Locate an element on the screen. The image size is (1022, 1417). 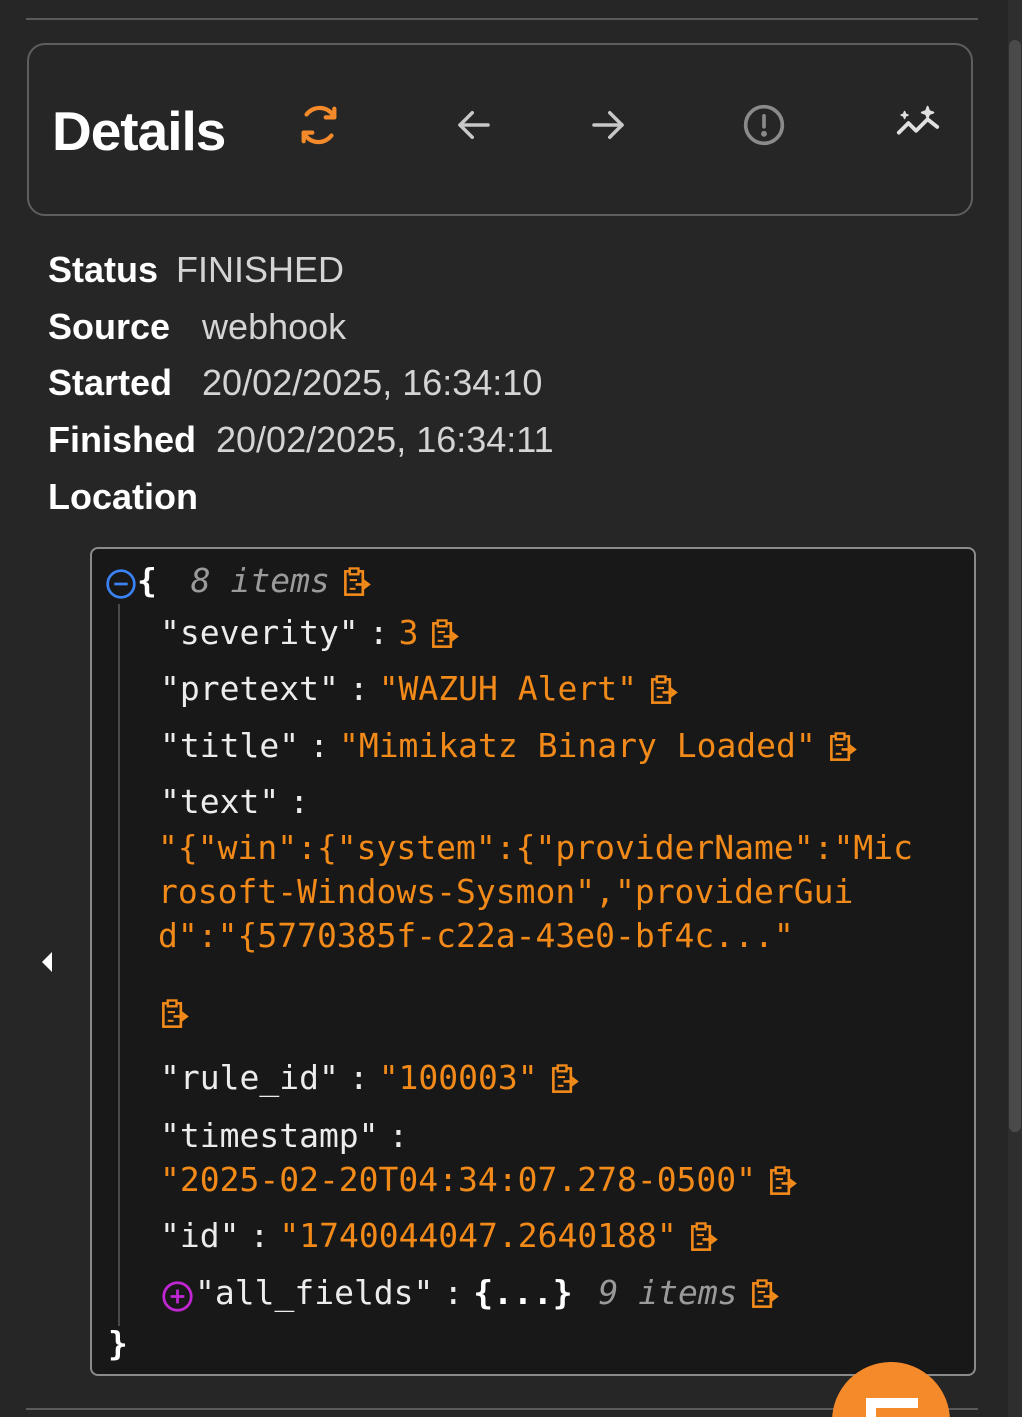
collapse-icon is located at coordinates (121, 584).